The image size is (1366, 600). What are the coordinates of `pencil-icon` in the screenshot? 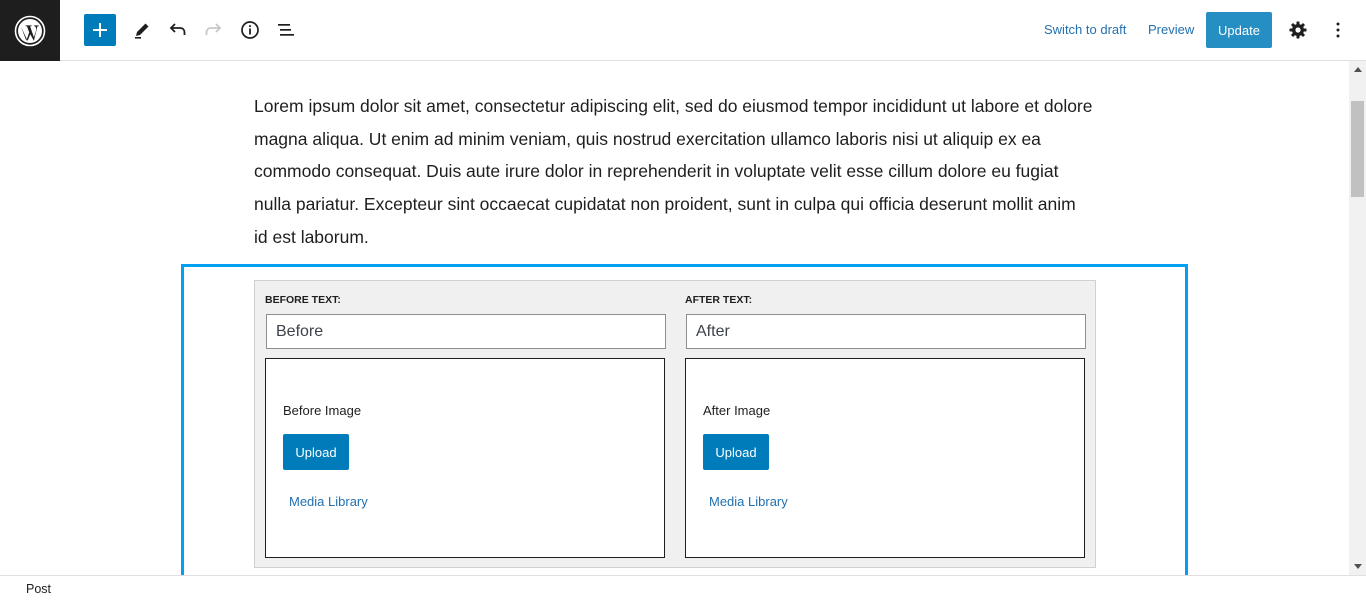 It's located at (142, 31).